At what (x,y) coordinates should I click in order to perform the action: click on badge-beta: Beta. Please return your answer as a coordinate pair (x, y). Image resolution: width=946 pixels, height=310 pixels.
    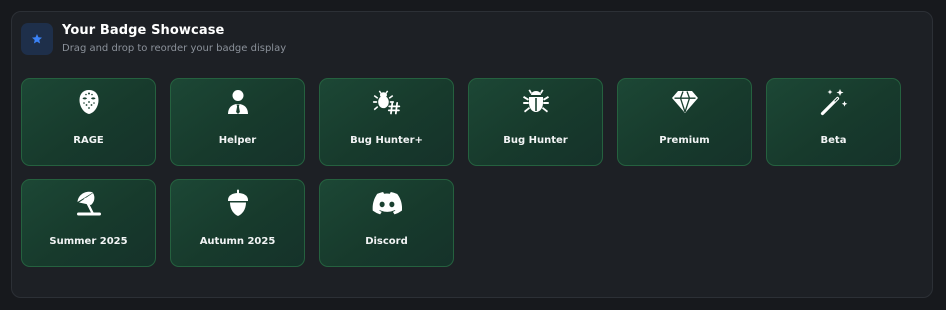
    Looking at the image, I should click on (833, 122).